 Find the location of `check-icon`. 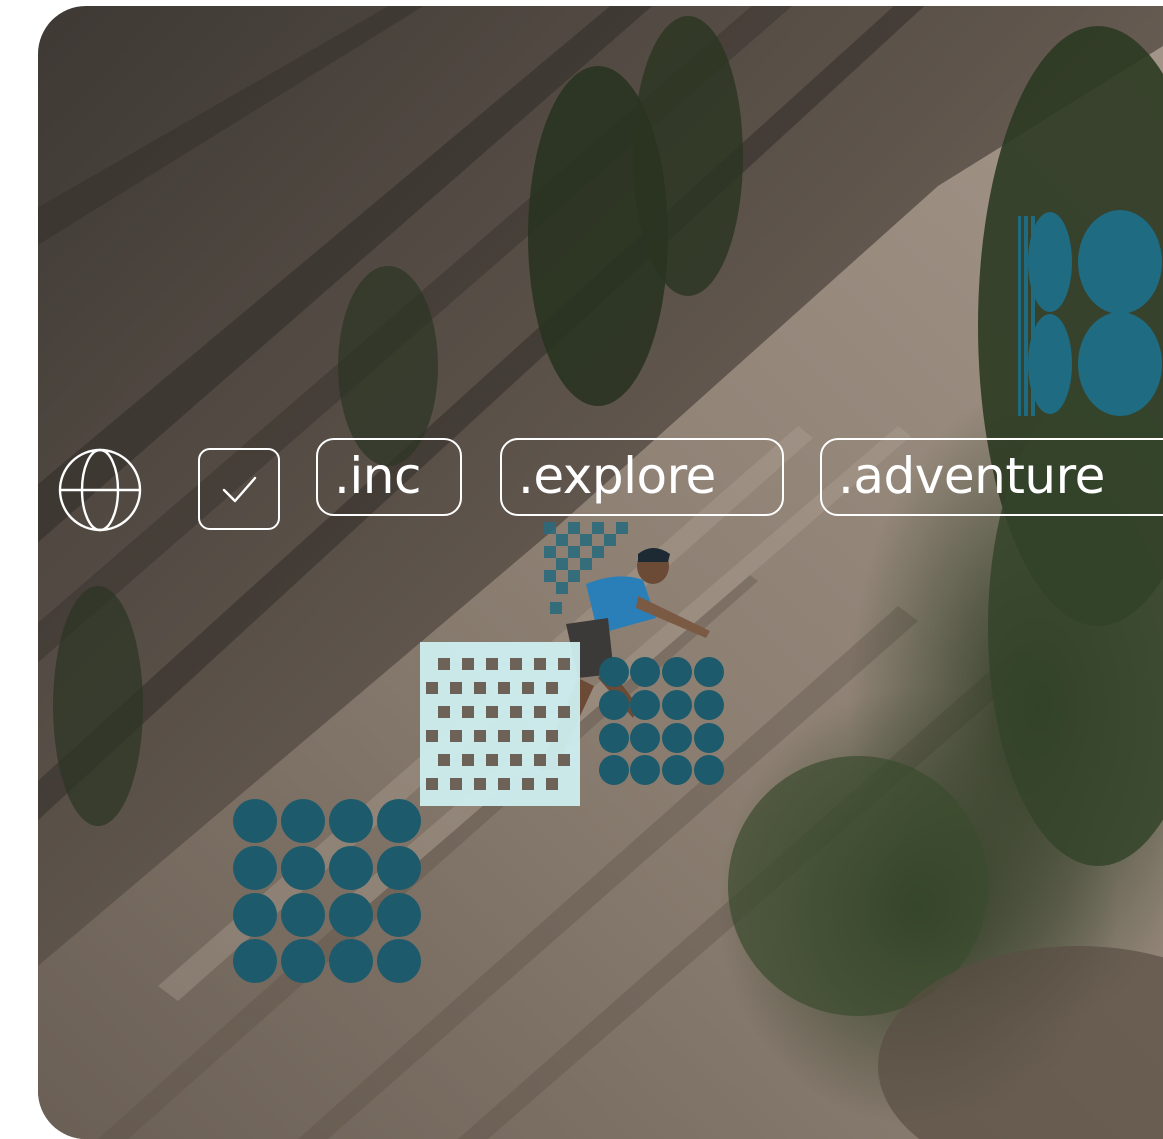

check-icon is located at coordinates (239, 489).